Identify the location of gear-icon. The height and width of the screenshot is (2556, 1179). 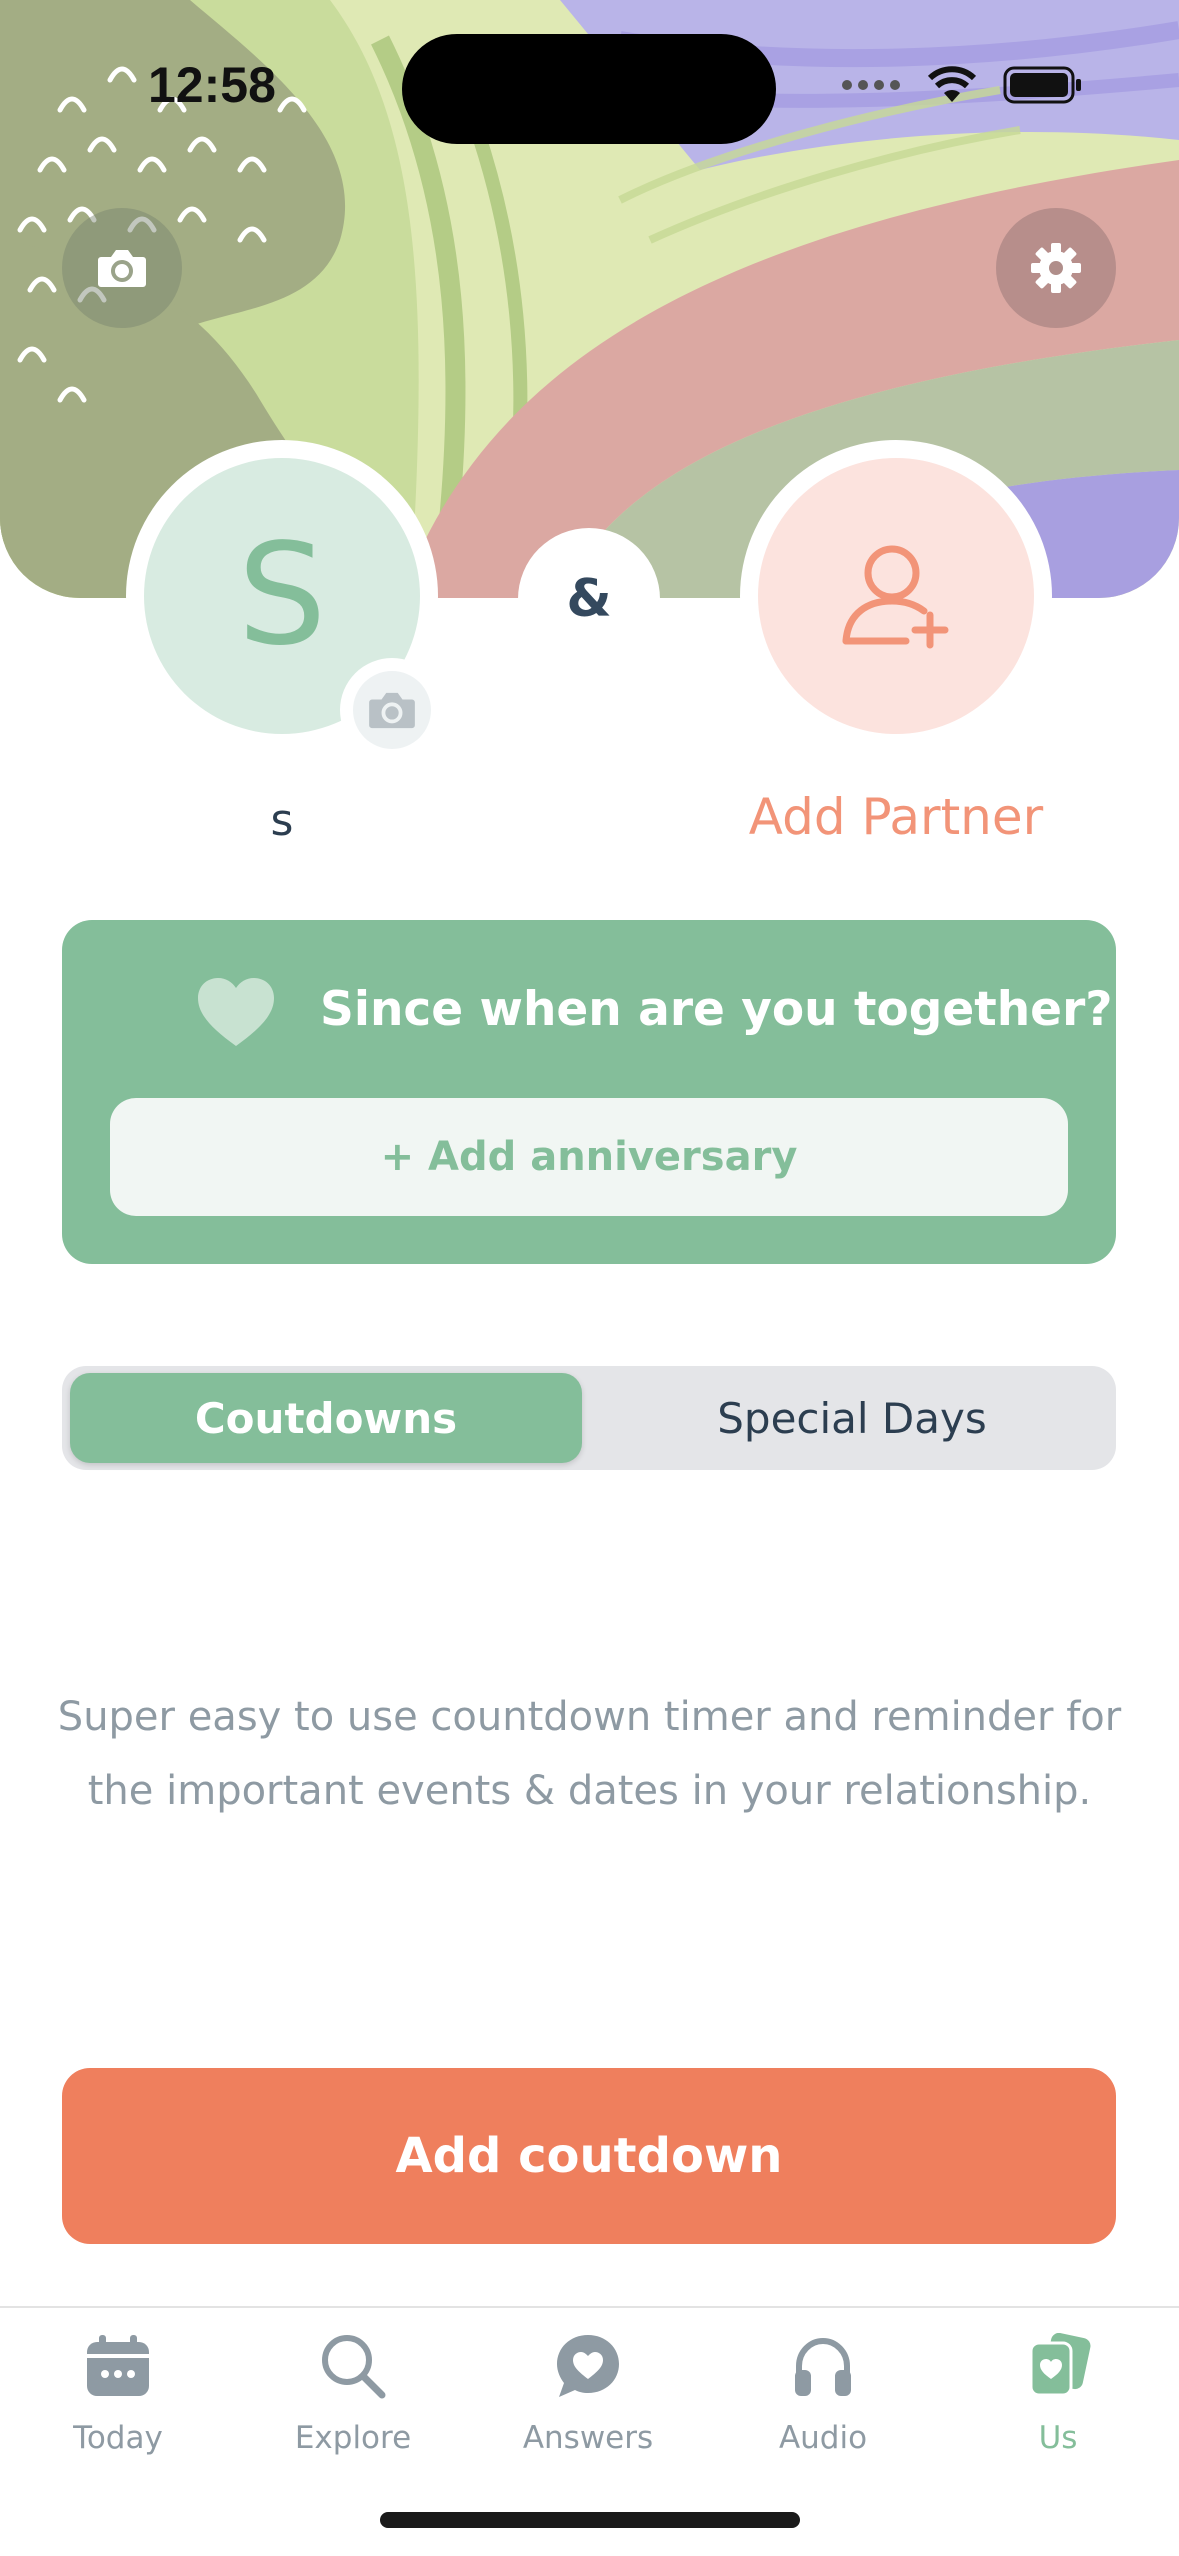
(1056, 268).